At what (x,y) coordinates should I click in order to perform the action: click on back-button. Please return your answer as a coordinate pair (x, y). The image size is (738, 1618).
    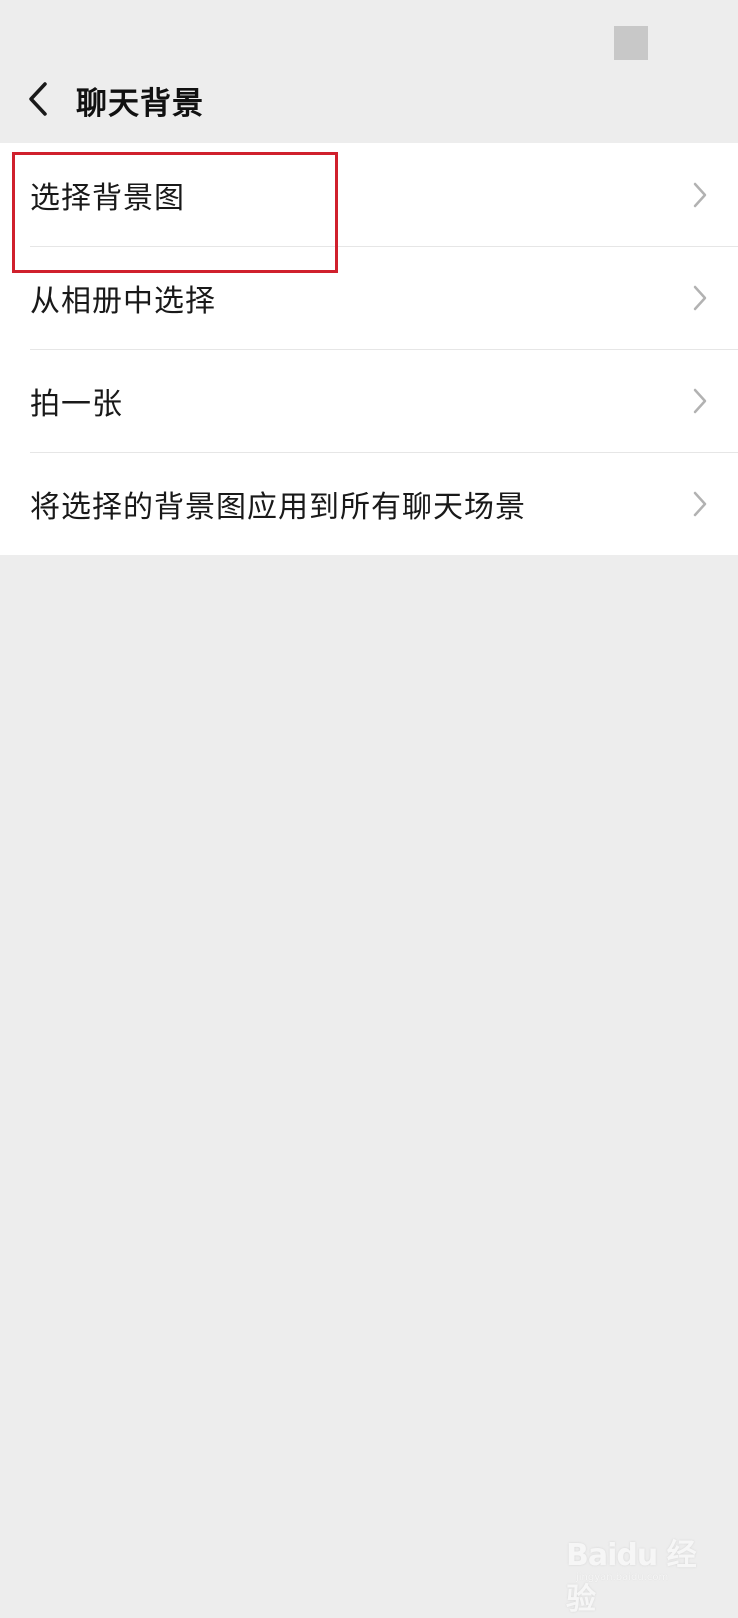
    Looking at the image, I should click on (38, 99).